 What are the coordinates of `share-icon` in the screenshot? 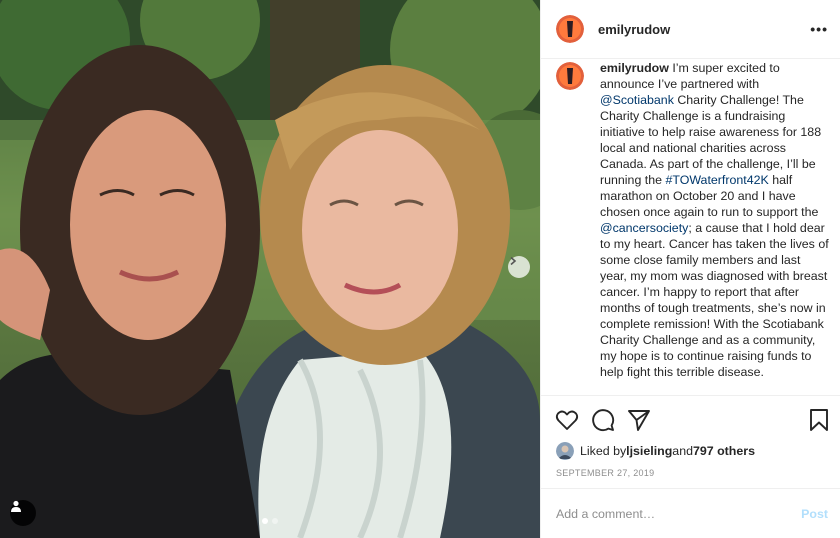 It's located at (639, 420).